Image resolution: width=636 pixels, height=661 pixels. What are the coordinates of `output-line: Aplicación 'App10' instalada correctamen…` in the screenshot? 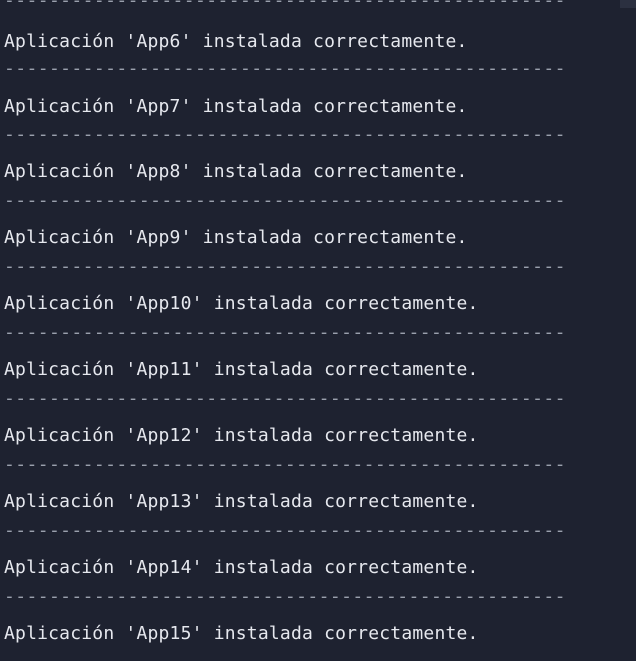 It's located at (241, 303).